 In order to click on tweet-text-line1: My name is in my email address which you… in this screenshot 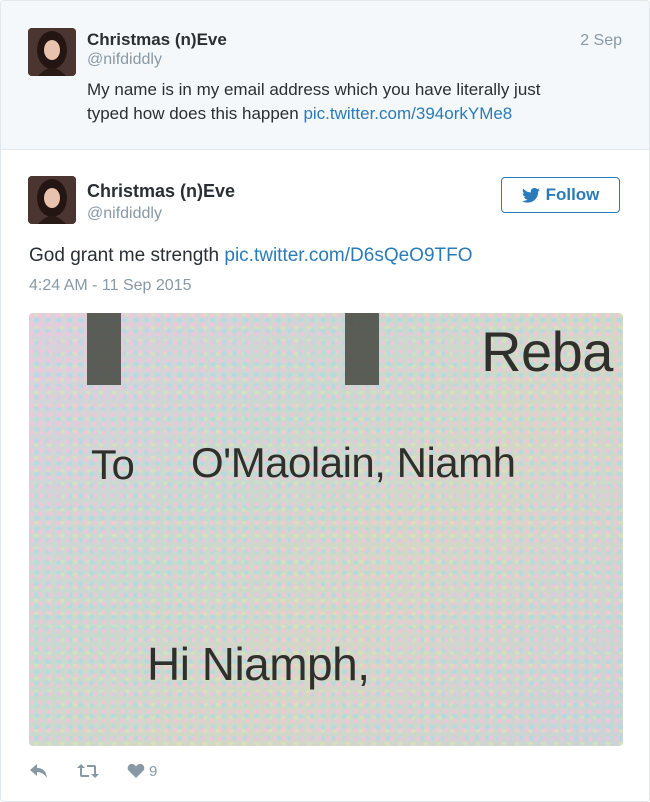, I will do `click(314, 89)`.